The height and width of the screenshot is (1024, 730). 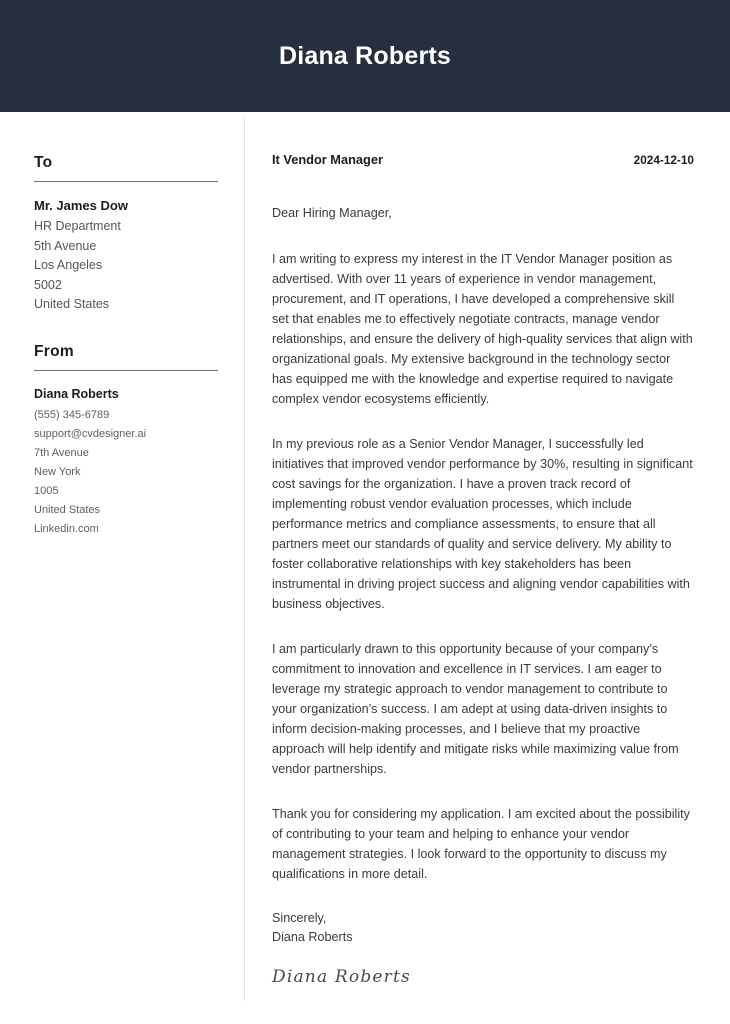 What do you see at coordinates (77, 226) in the screenshot?
I see `recipient-line: HR Department` at bounding box center [77, 226].